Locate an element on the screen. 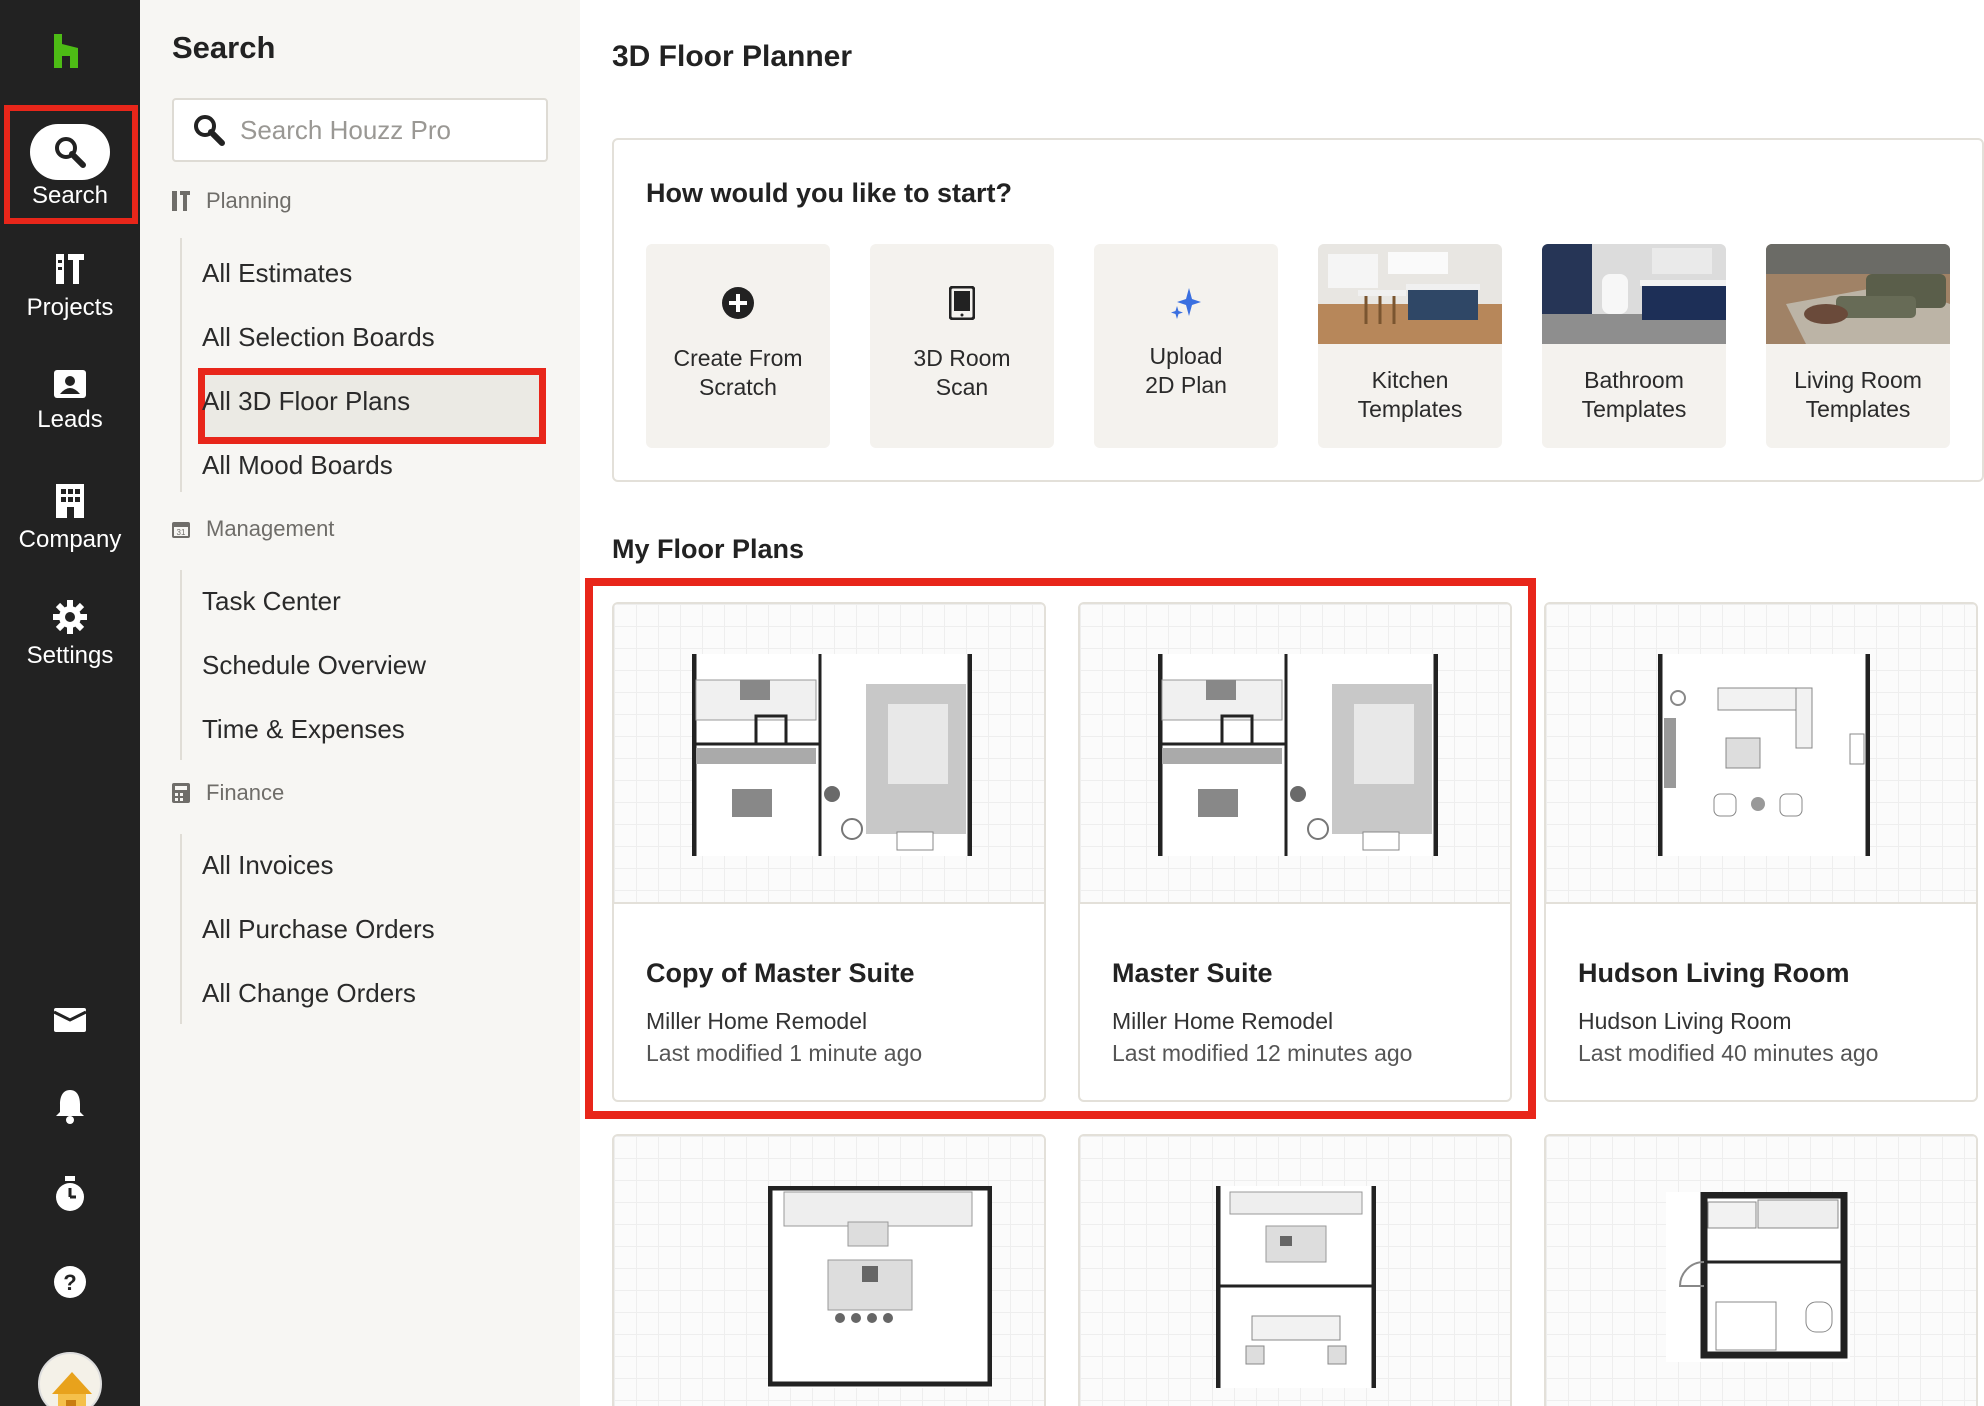 The height and width of the screenshot is (1406, 1984). section-planning: Planning is located at coordinates (232, 201).